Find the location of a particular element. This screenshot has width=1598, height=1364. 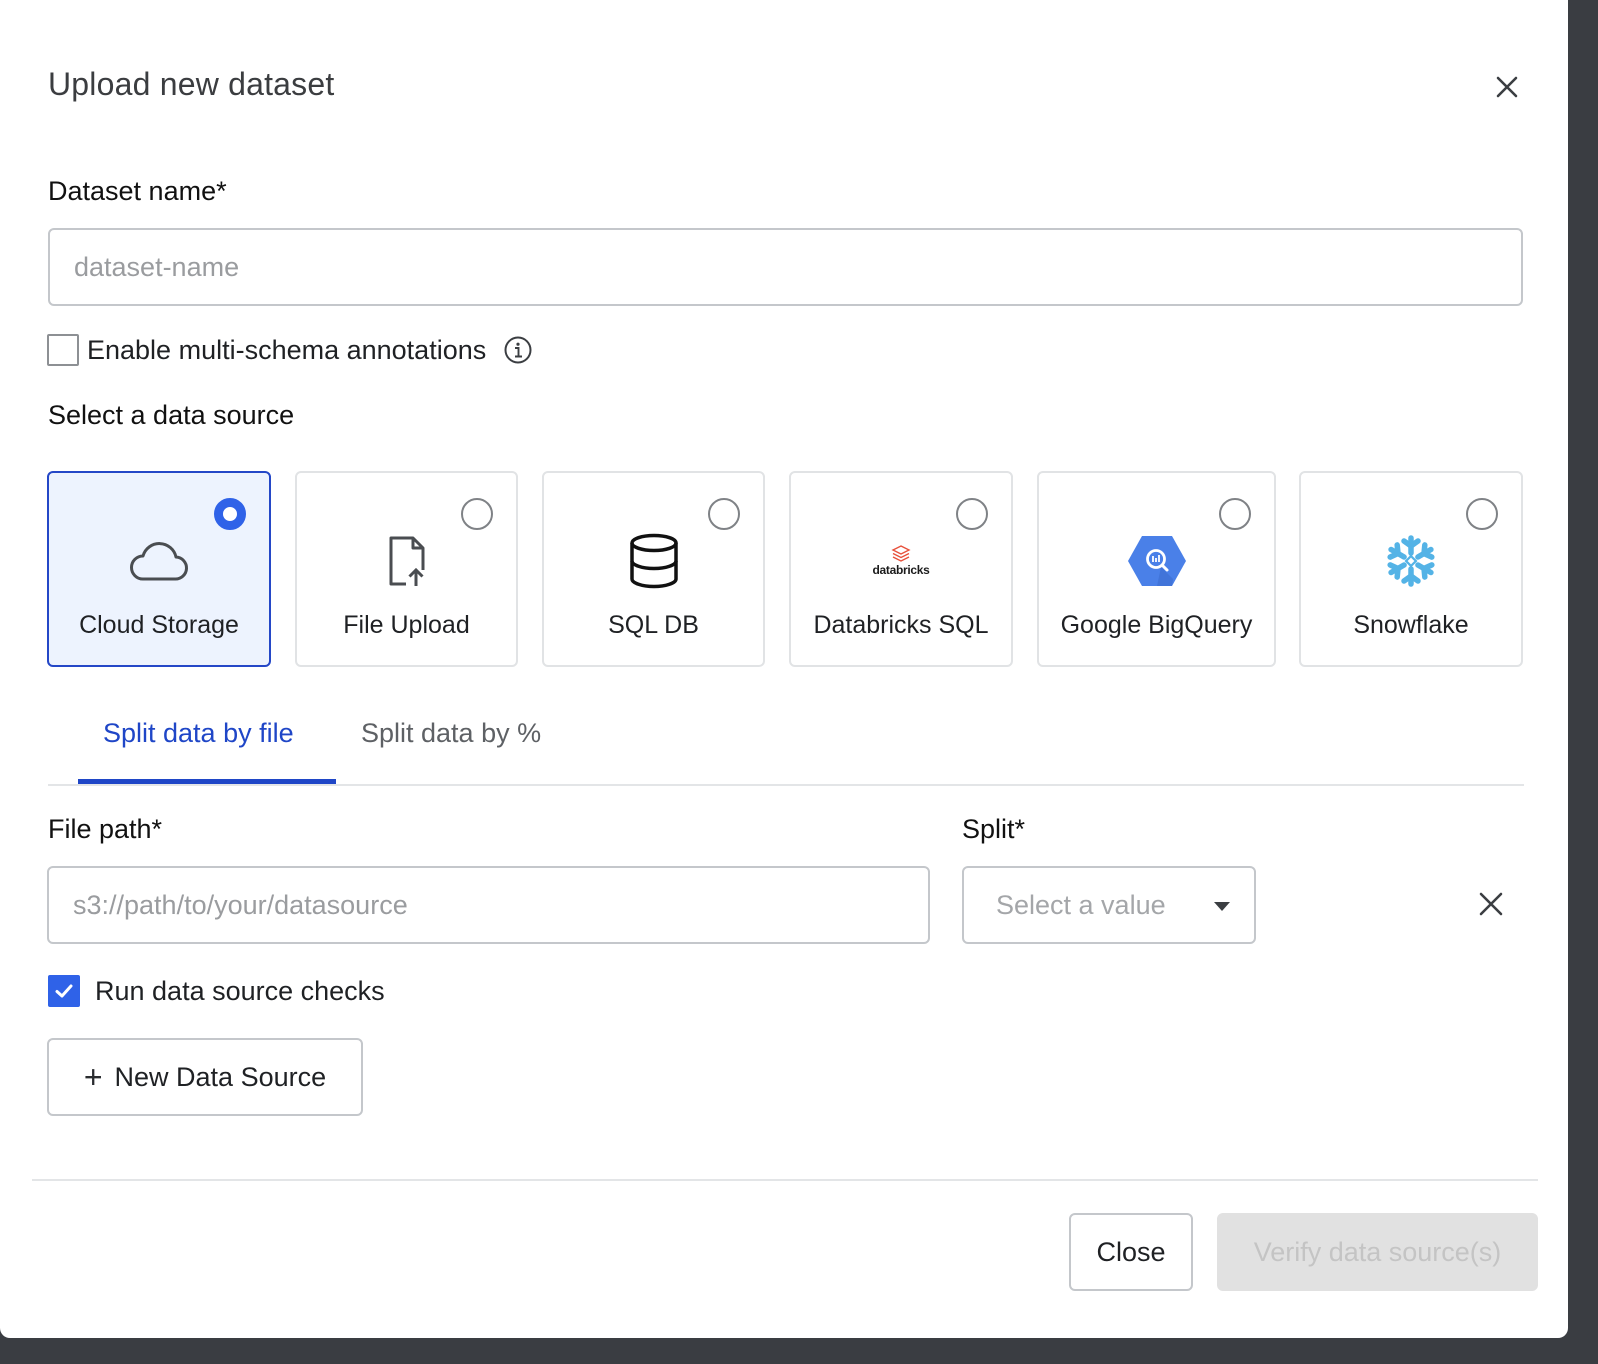

source-label: File Upload is located at coordinates (406, 625).